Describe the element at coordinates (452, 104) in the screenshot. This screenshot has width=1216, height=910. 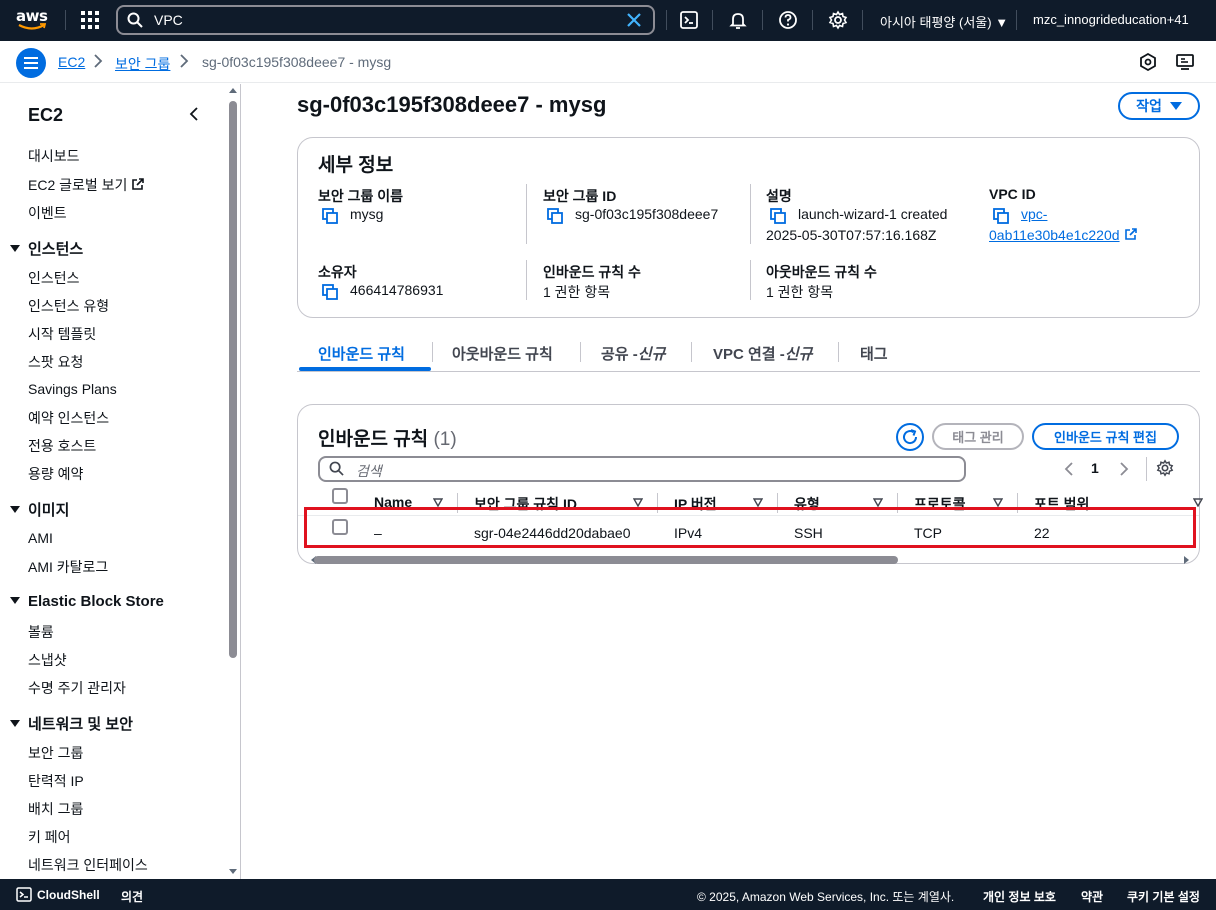
I see `page-title: sg-0f03c195f308deee7 - mysg` at that location.